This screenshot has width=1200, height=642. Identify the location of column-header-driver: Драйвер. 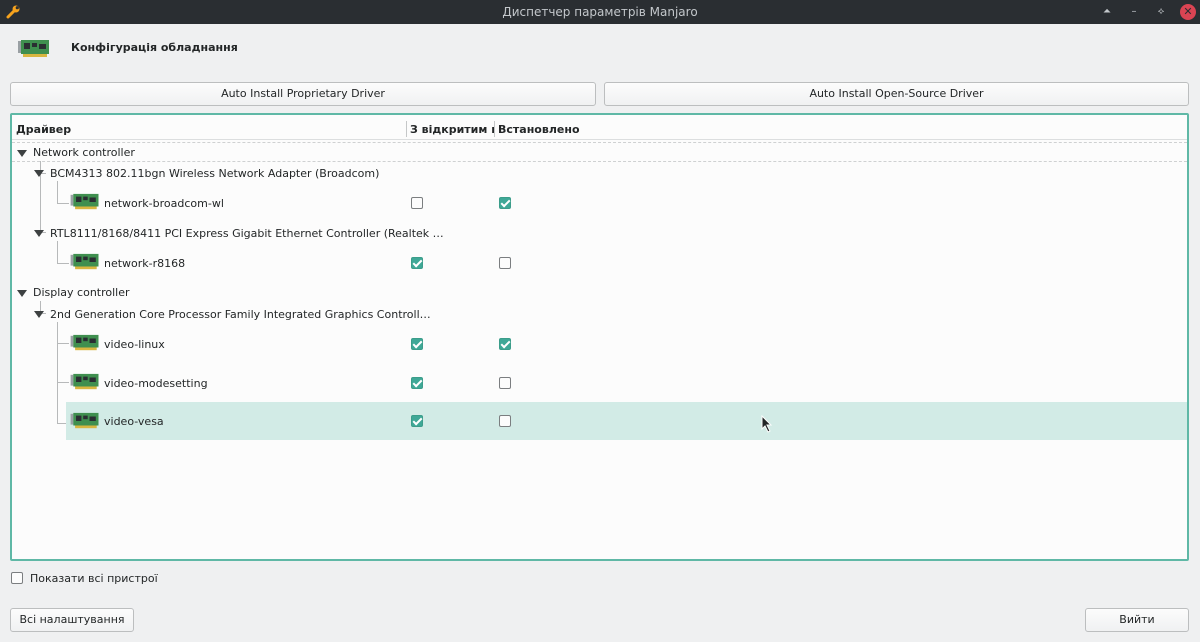
(43, 129).